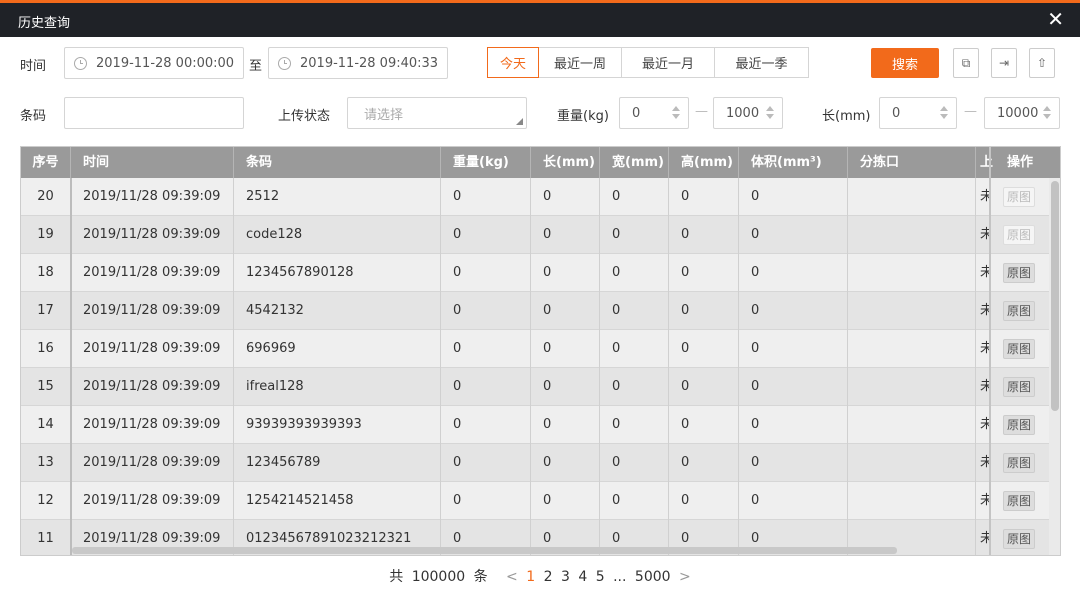 This screenshot has height=599, width=1080. Describe the element at coordinates (565, 162) in the screenshot. I see `col-length: 长(mm)` at that location.